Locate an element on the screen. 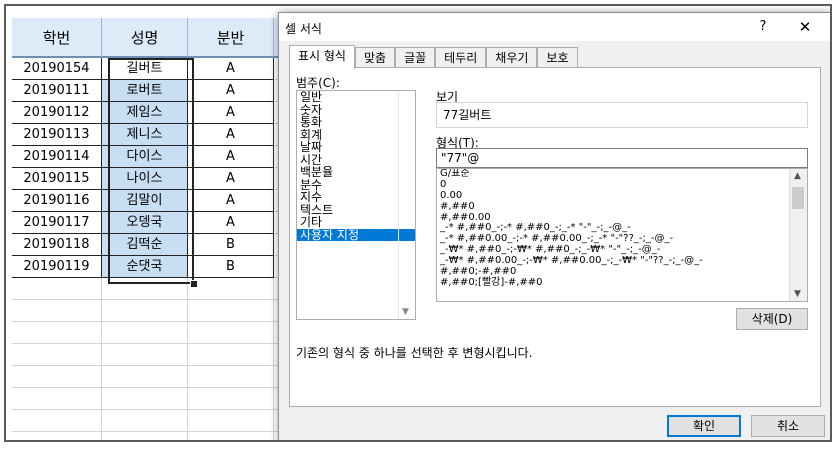 The image size is (840, 450). delete-button: 삭제(D) is located at coordinates (772, 319).